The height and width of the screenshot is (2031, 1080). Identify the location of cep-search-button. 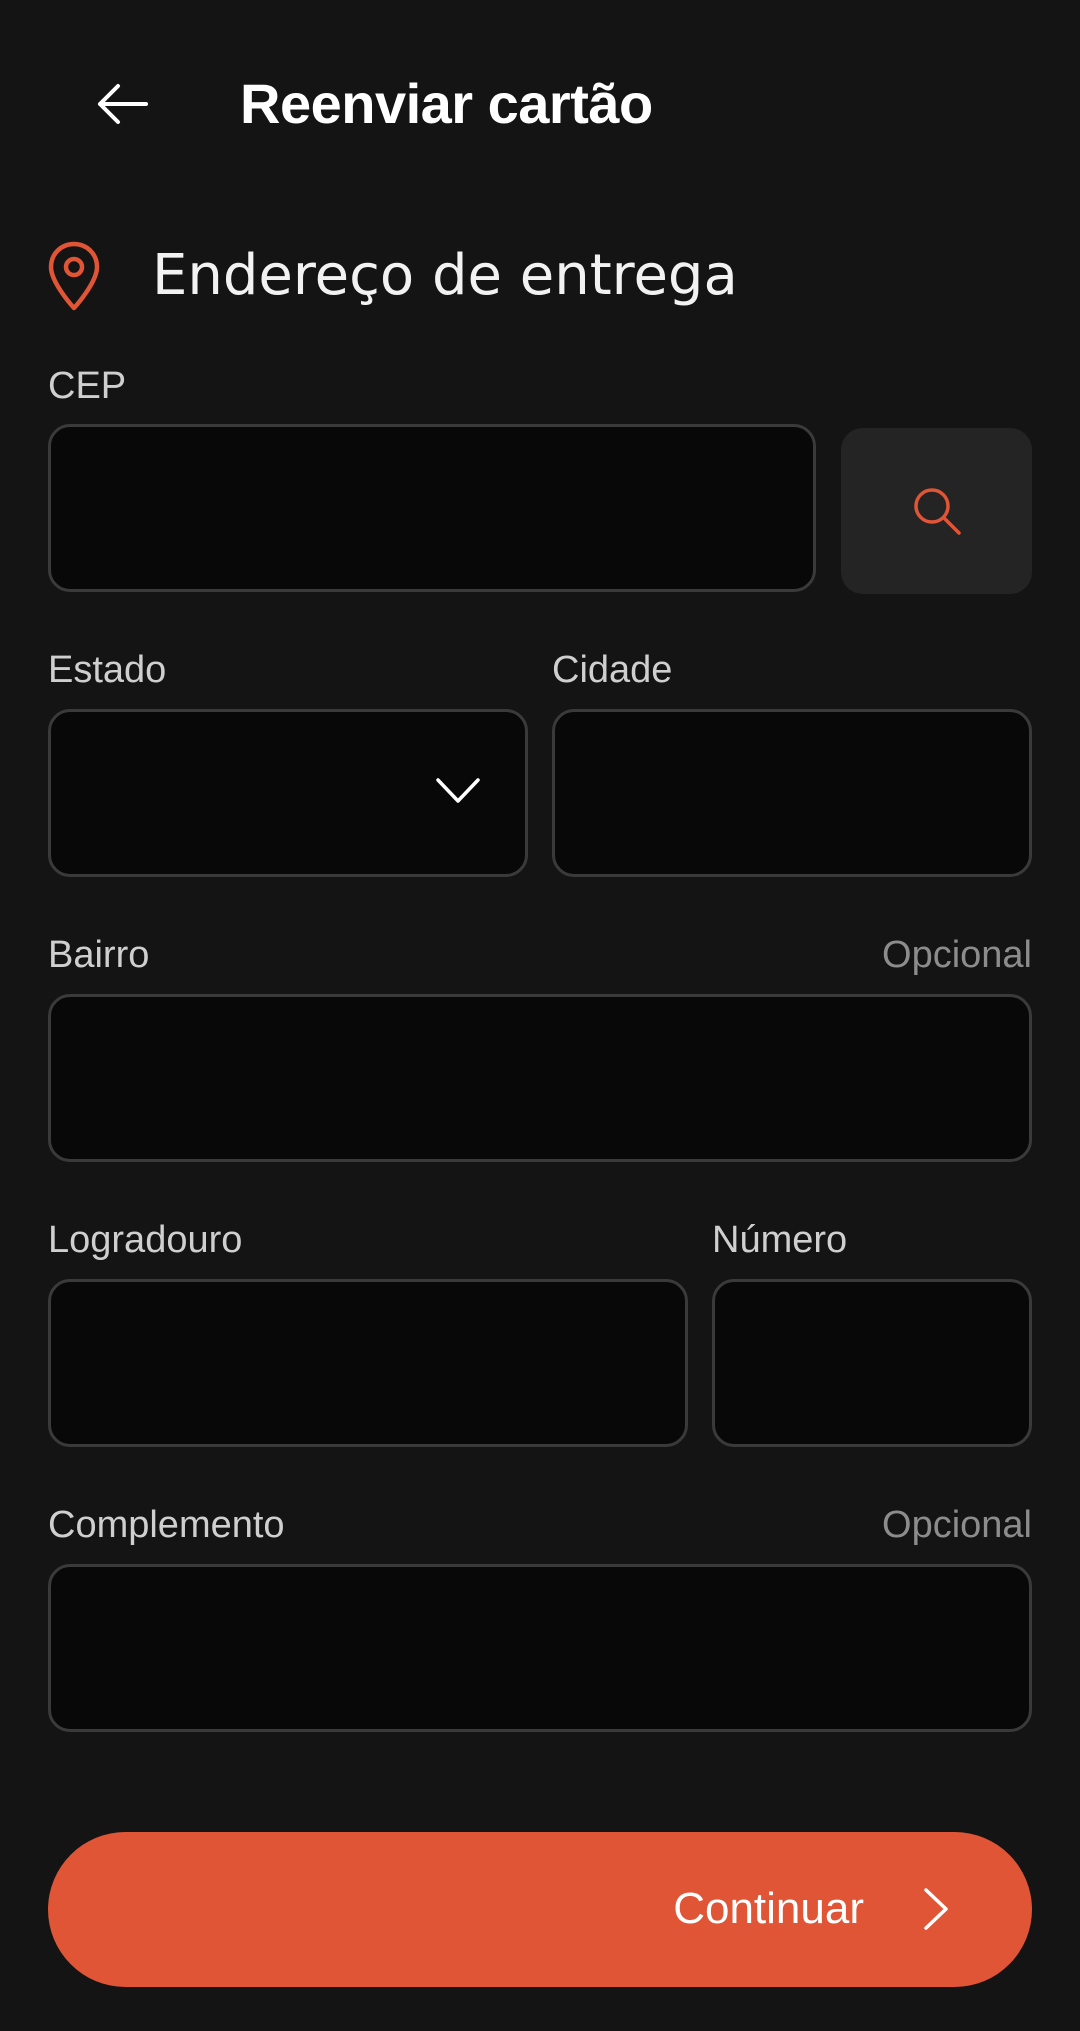
(936, 511).